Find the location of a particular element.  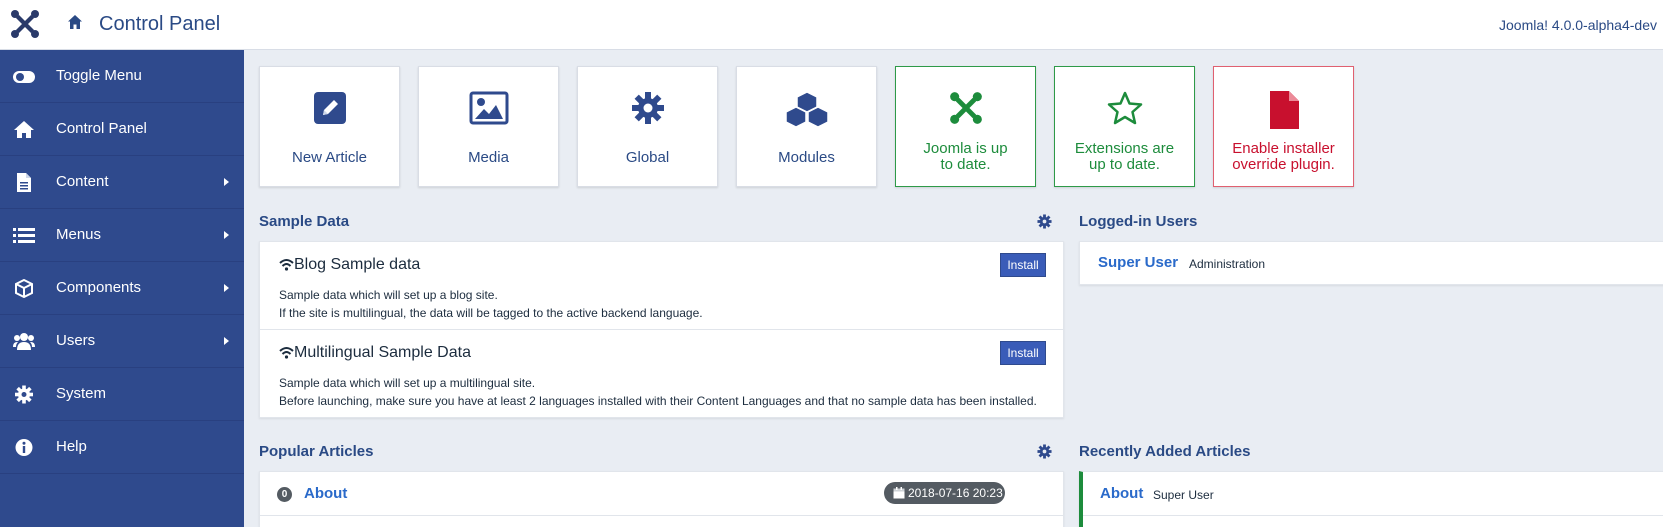

sidebar-item-label: Help is located at coordinates (71, 446).